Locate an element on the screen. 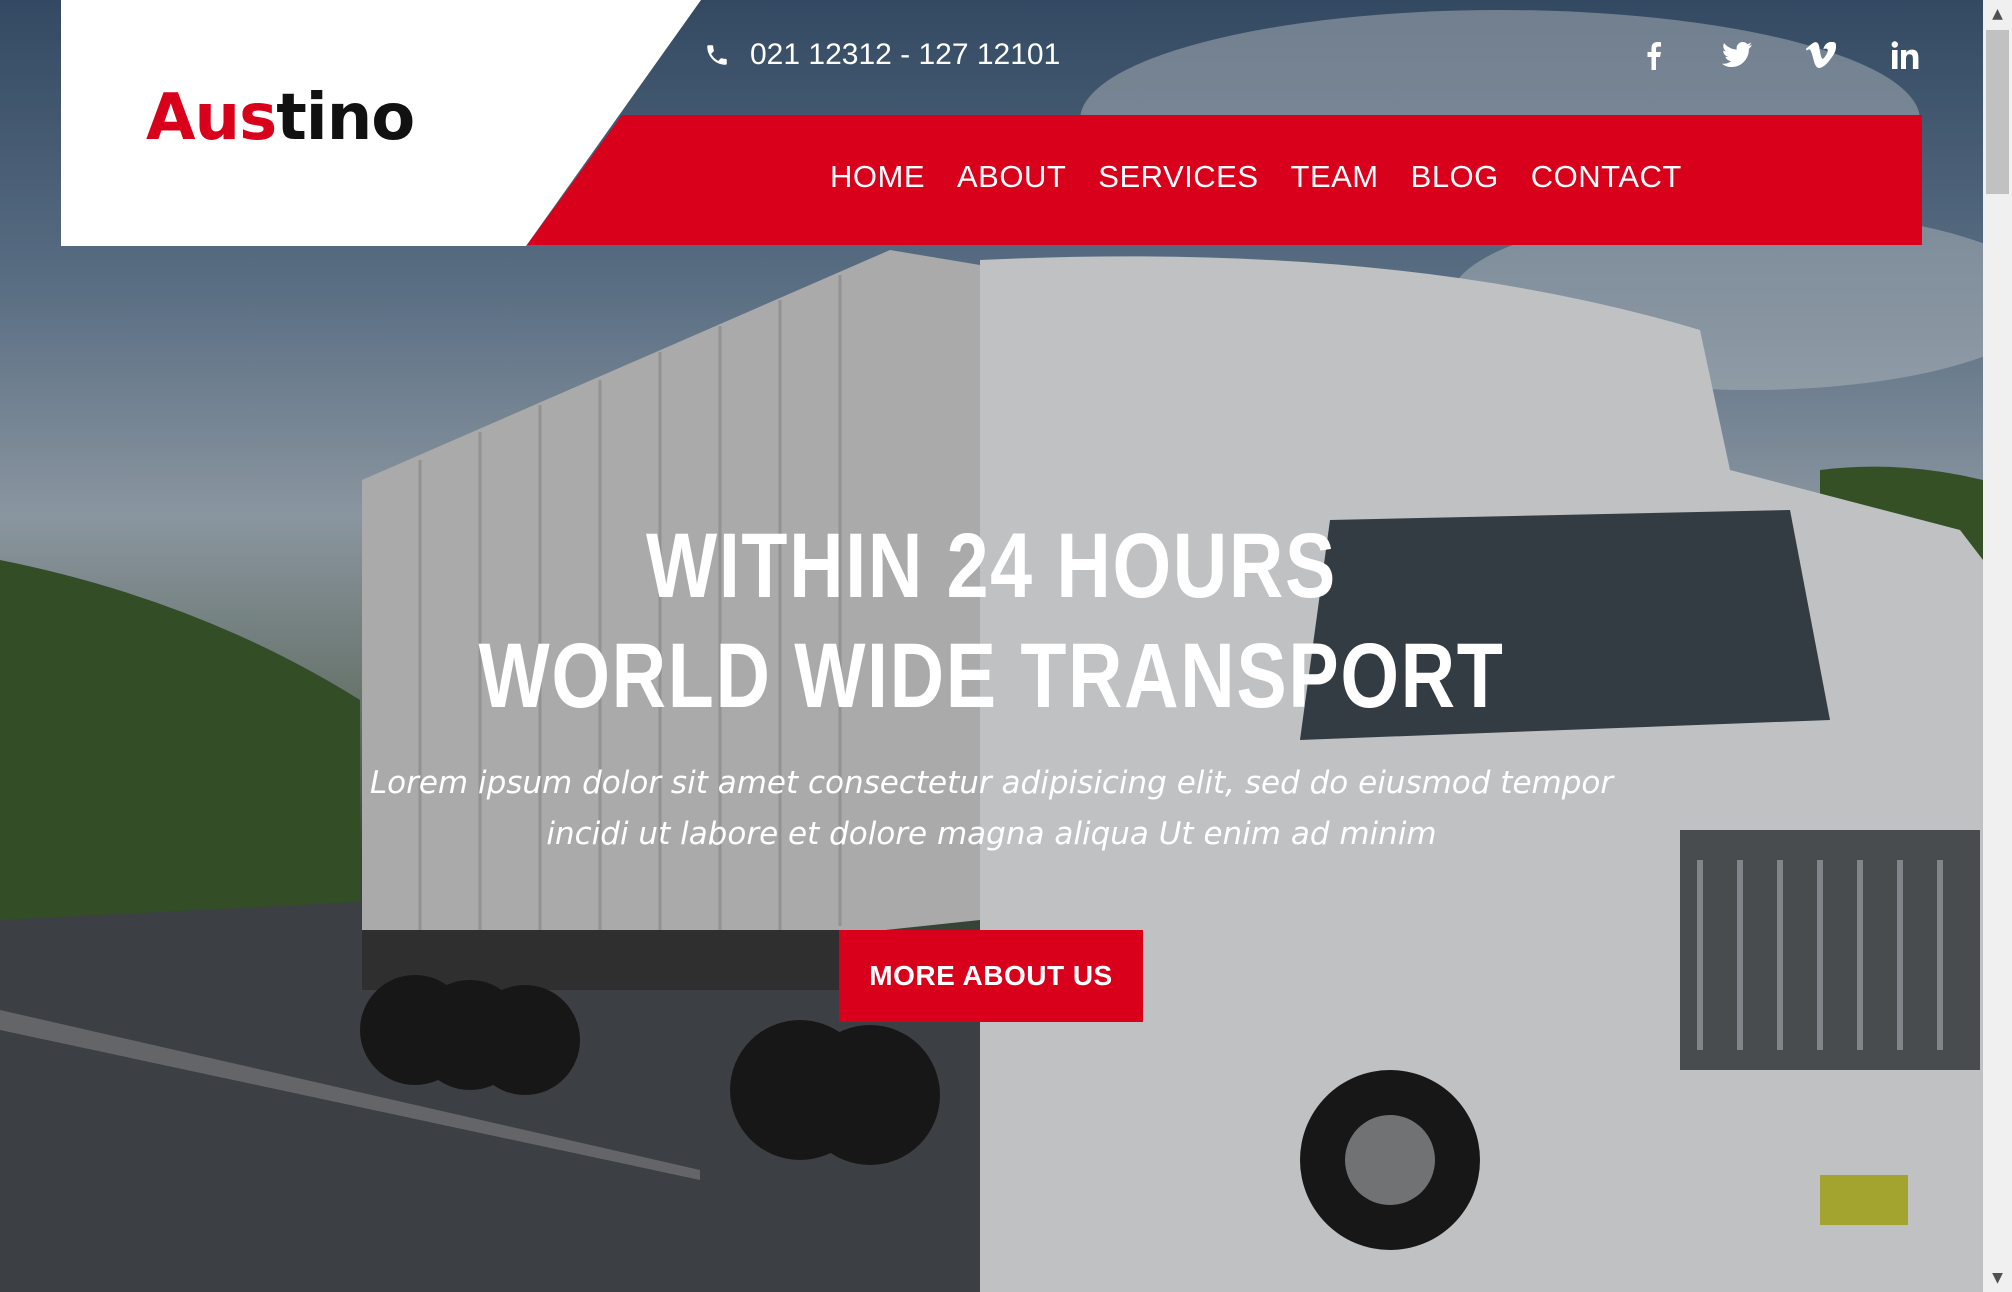 This screenshot has width=2012, height=1292. site-logo: Austino is located at coordinates (280, 118).